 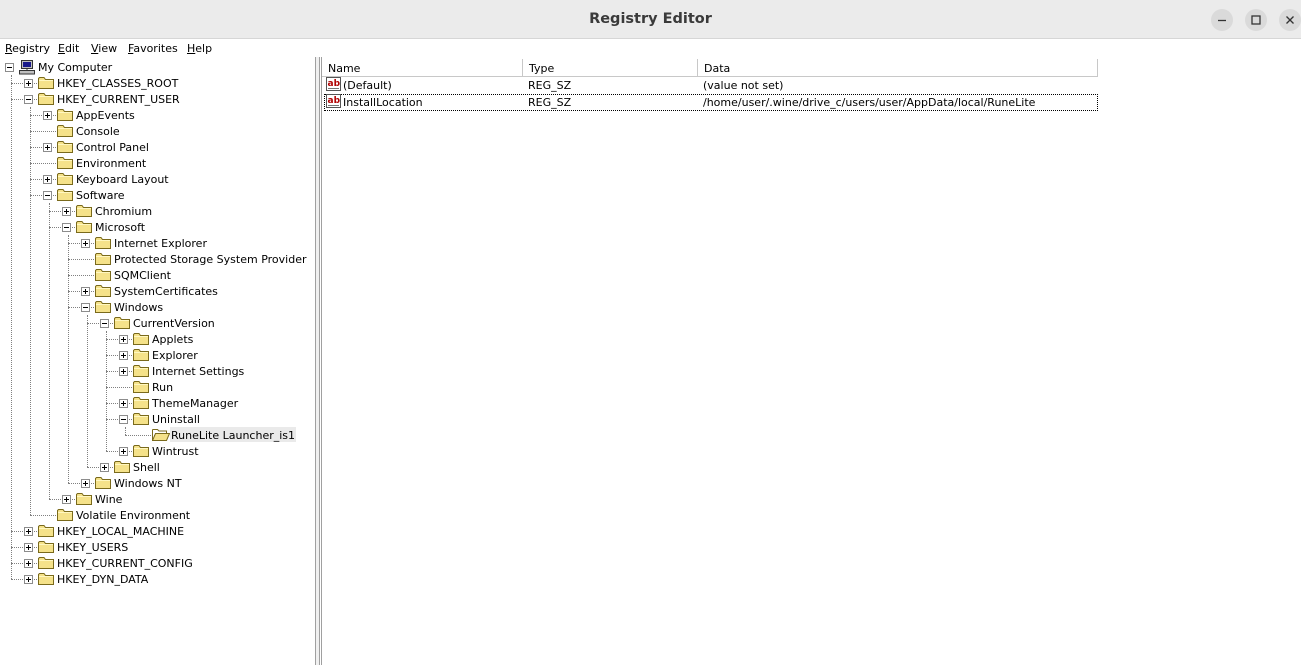 What do you see at coordinates (148, 483) in the screenshot?
I see `tree-item-label: Windows NT` at bounding box center [148, 483].